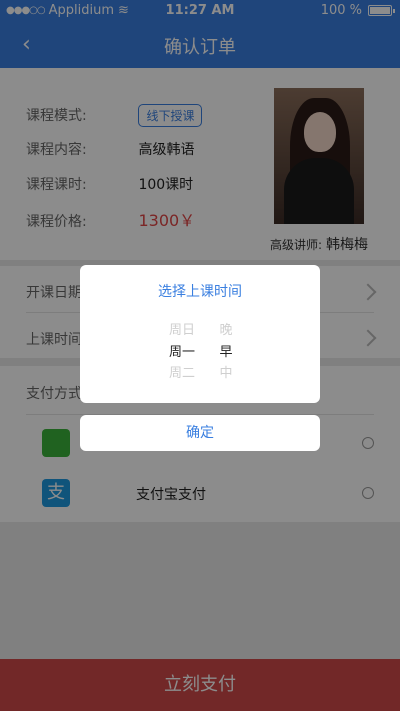  Describe the element at coordinates (200, 433) in the screenshot. I see `confirm-button: 确定` at that location.